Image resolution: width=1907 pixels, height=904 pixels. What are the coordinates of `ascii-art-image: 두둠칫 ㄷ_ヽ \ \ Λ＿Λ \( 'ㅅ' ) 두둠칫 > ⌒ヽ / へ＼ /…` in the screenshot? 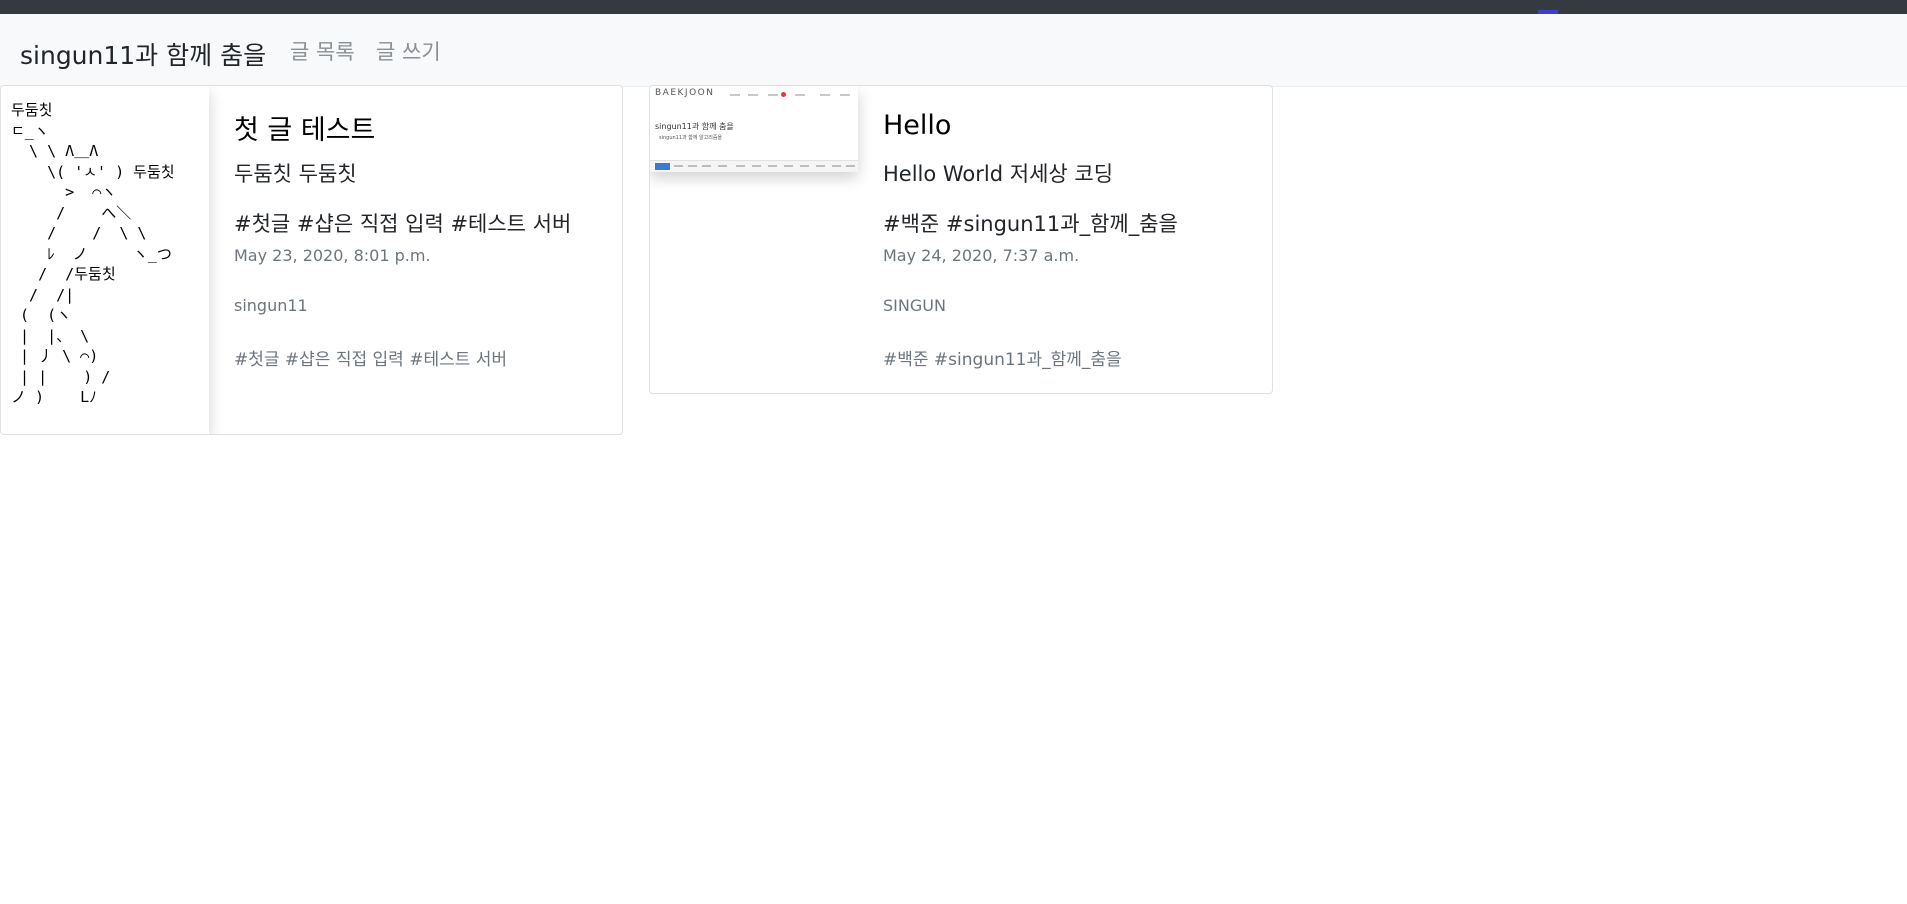 It's located at (93, 253).